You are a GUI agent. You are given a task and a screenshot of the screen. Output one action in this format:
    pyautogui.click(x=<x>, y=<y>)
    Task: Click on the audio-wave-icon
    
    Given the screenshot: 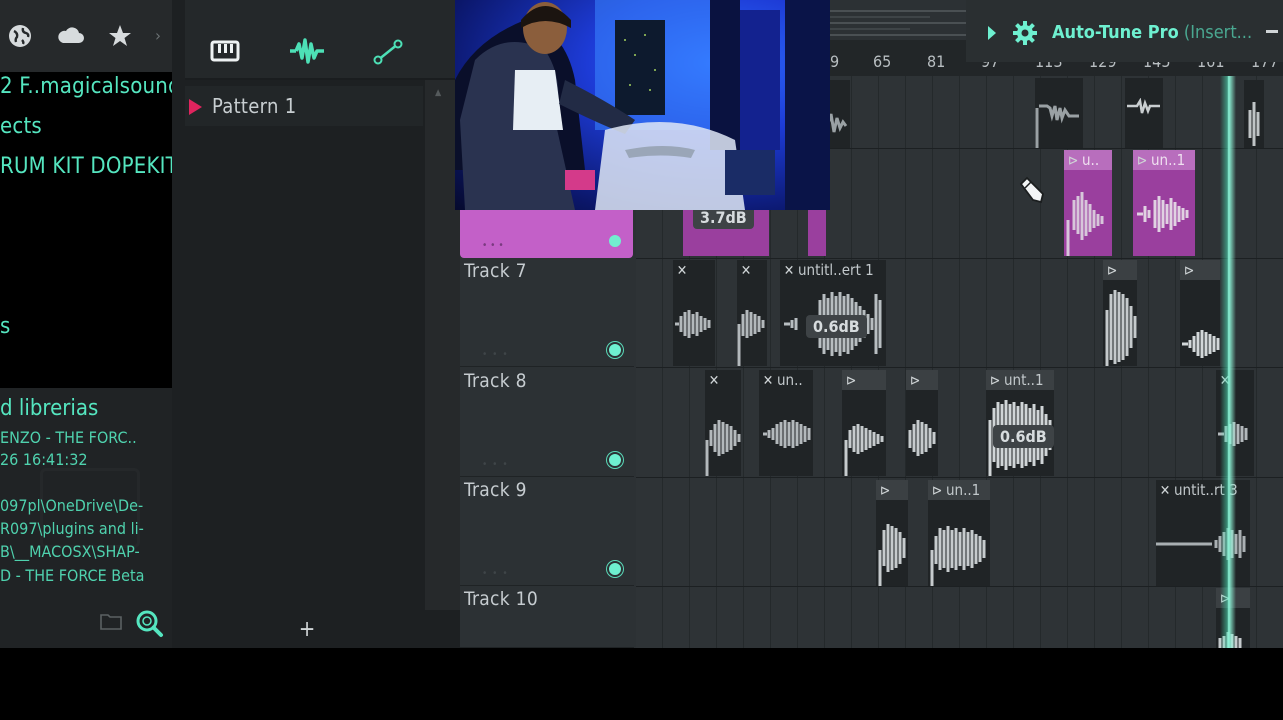 What is the action you would take?
    pyautogui.click(x=306, y=51)
    